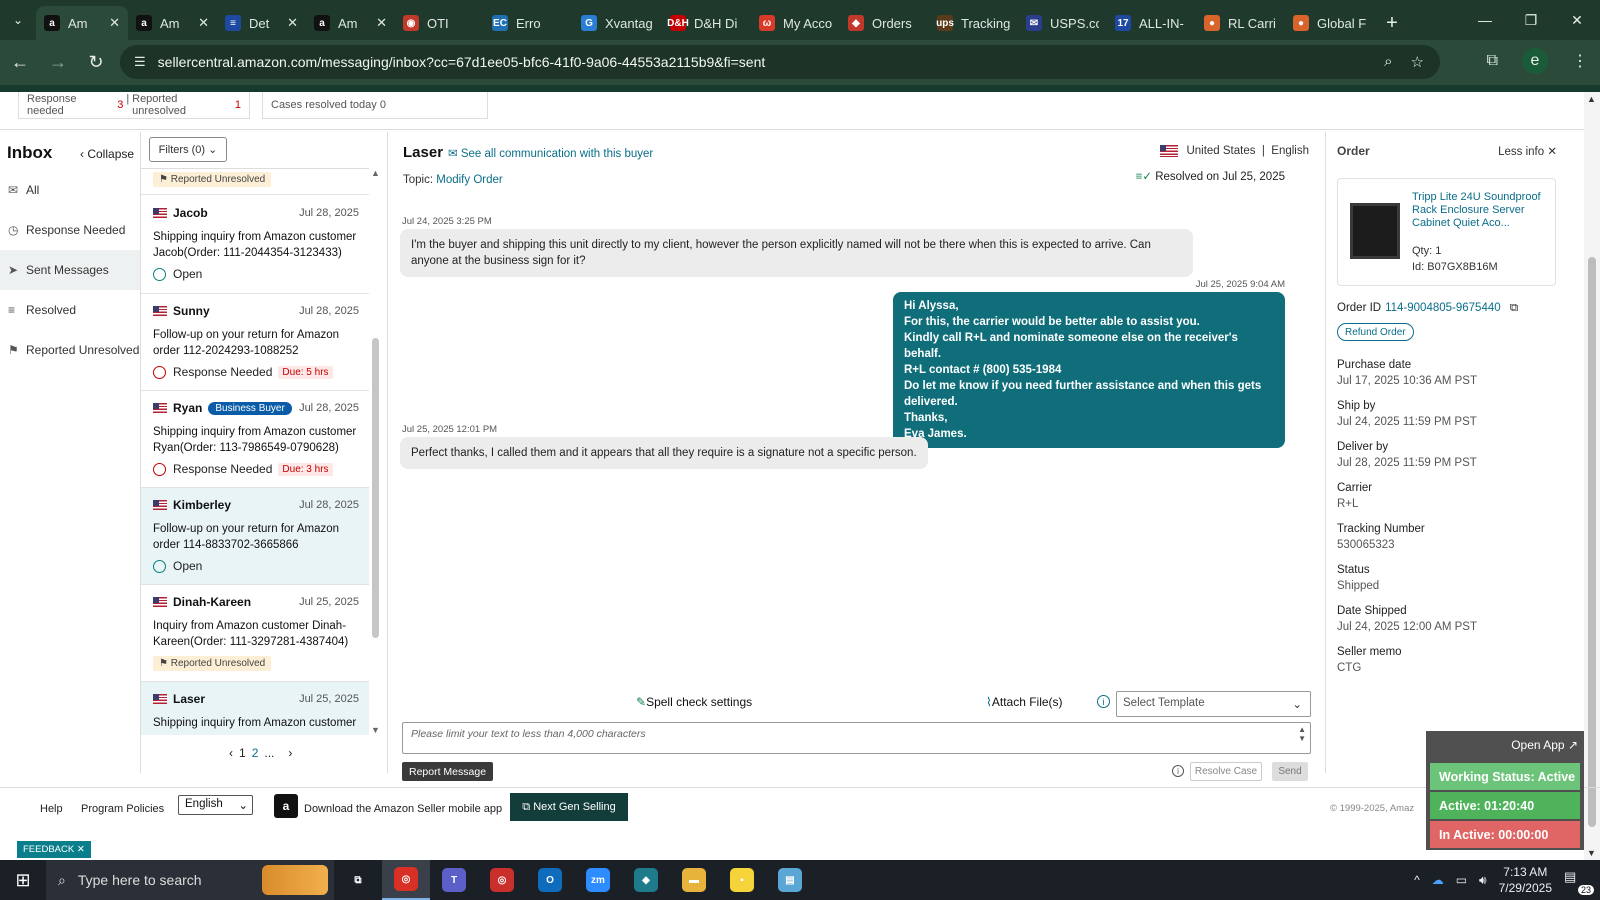  Describe the element at coordinates (790, 880) in the screenshot. I see `notepad-icon: ▤` at that location.